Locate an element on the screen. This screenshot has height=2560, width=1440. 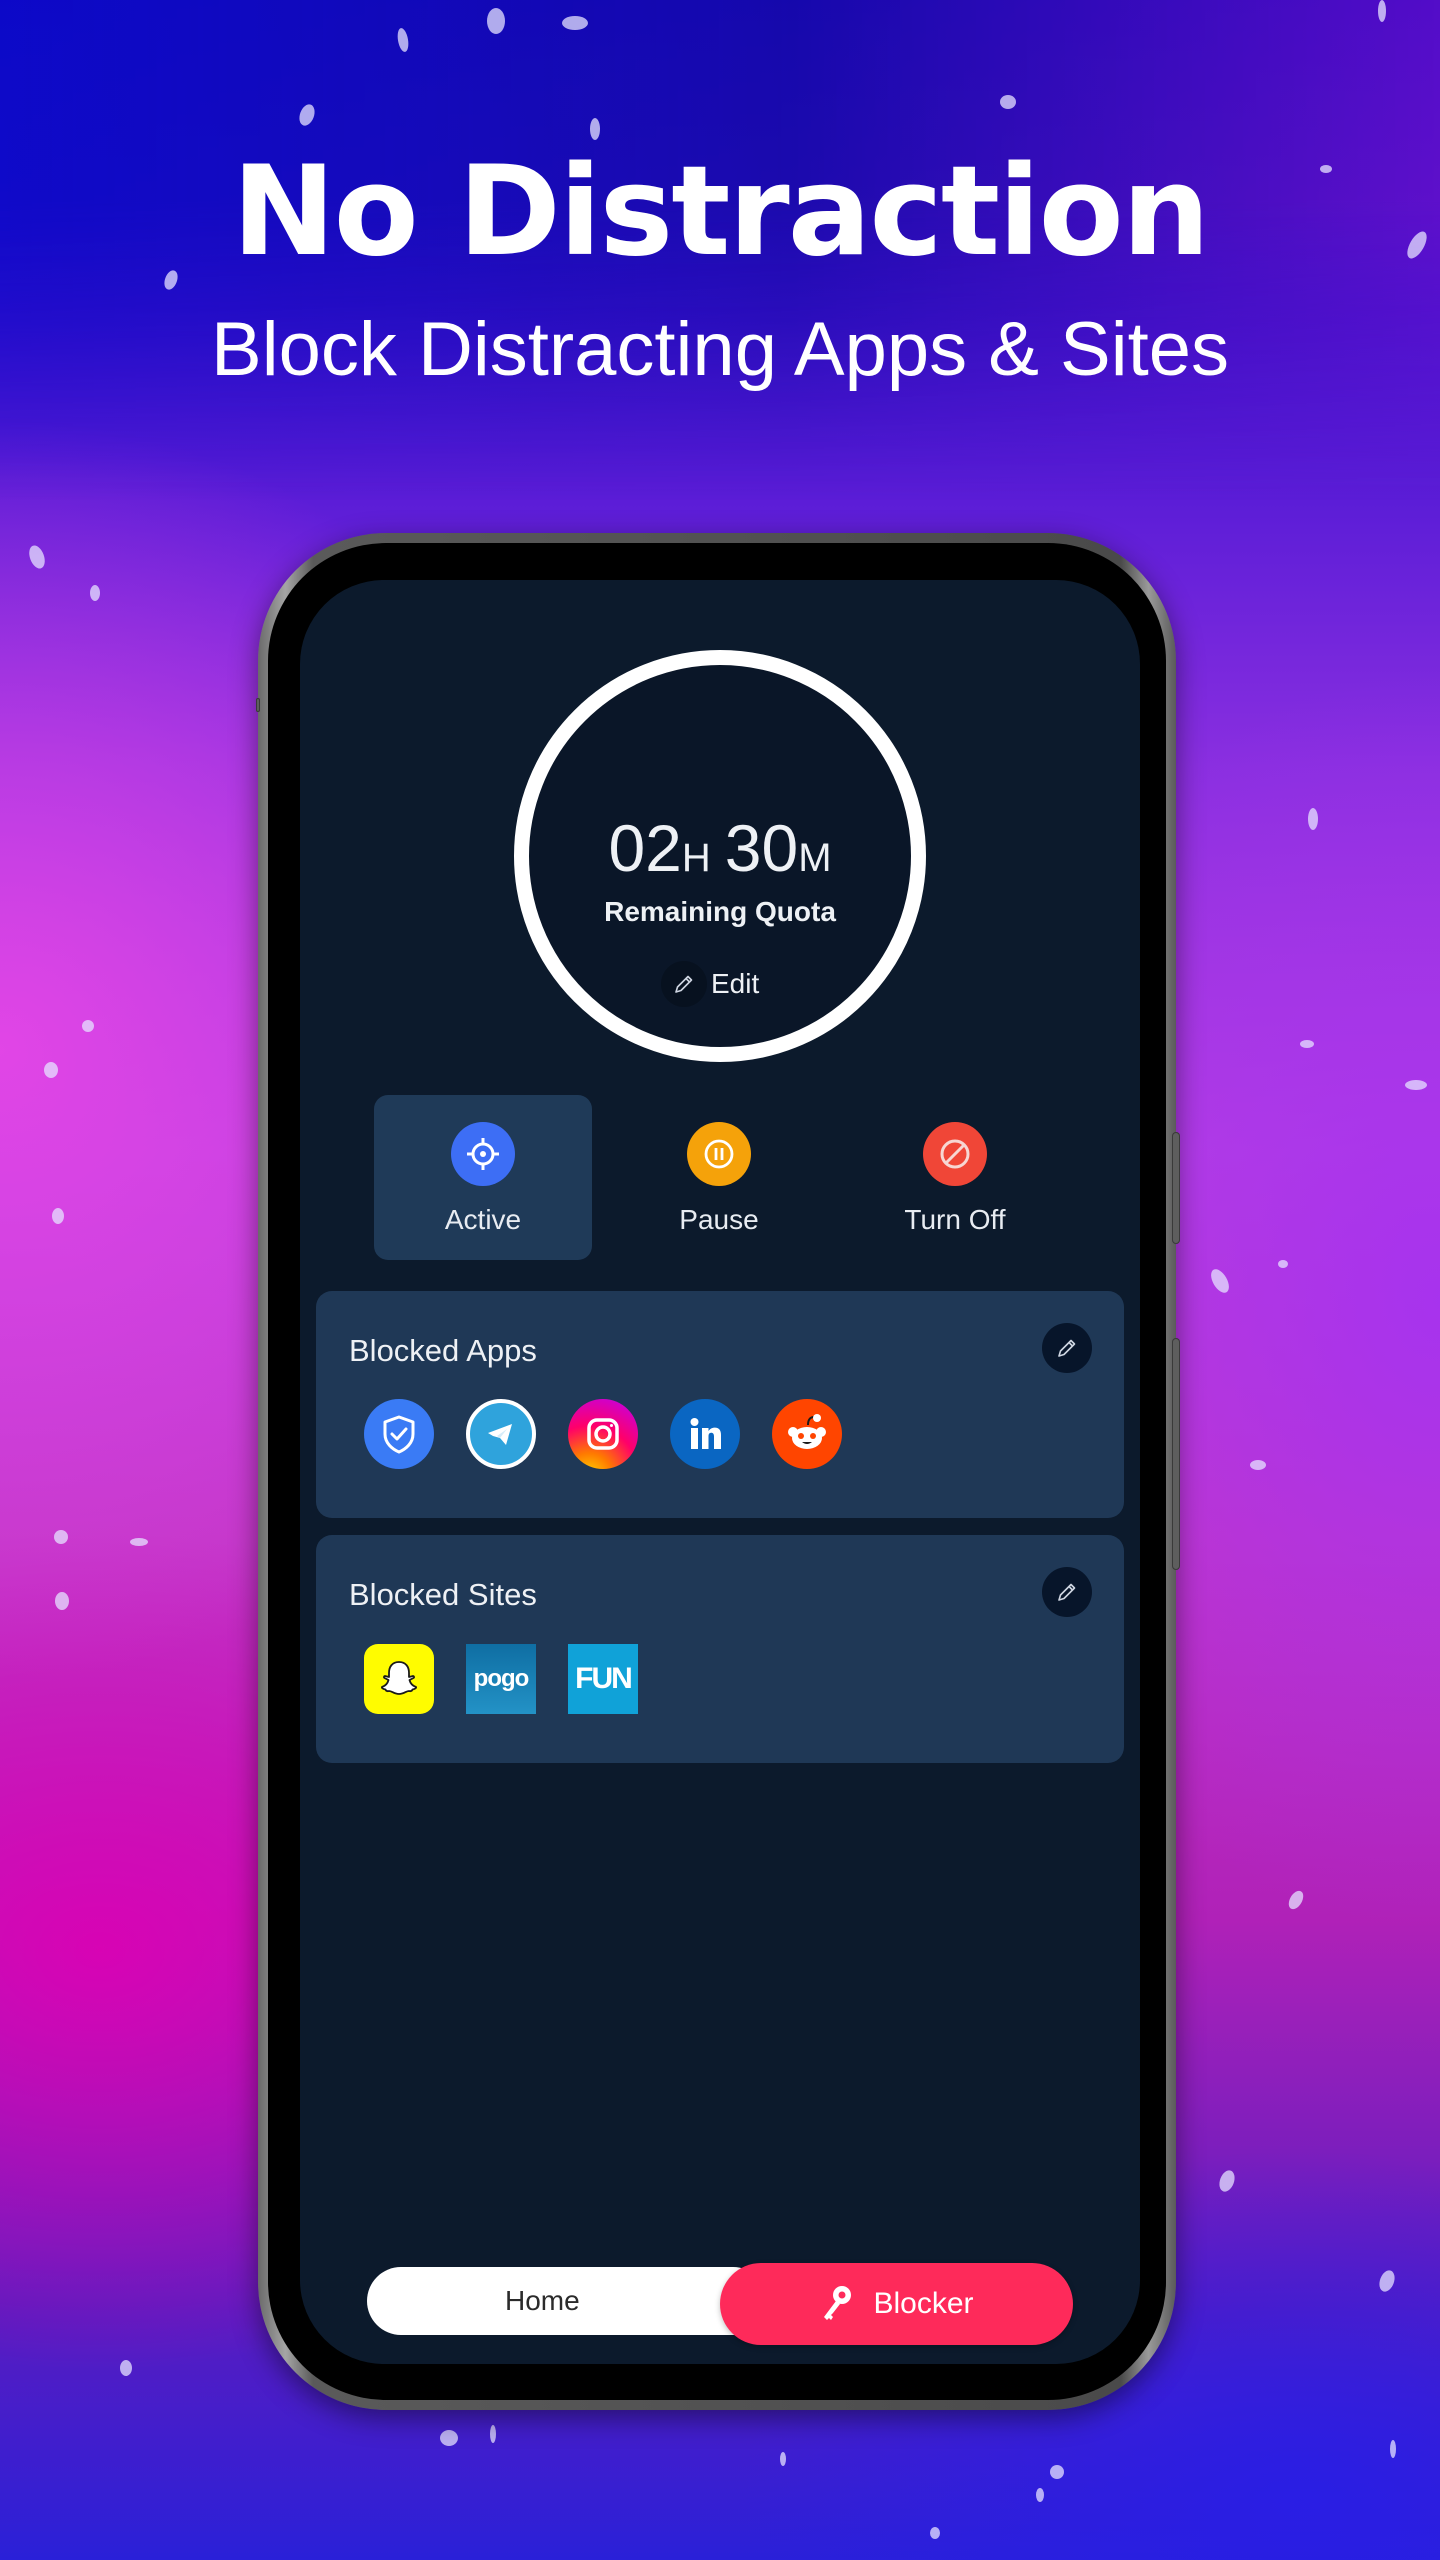
fun-logo-text: FUN is located at coordinates (604, 1678).